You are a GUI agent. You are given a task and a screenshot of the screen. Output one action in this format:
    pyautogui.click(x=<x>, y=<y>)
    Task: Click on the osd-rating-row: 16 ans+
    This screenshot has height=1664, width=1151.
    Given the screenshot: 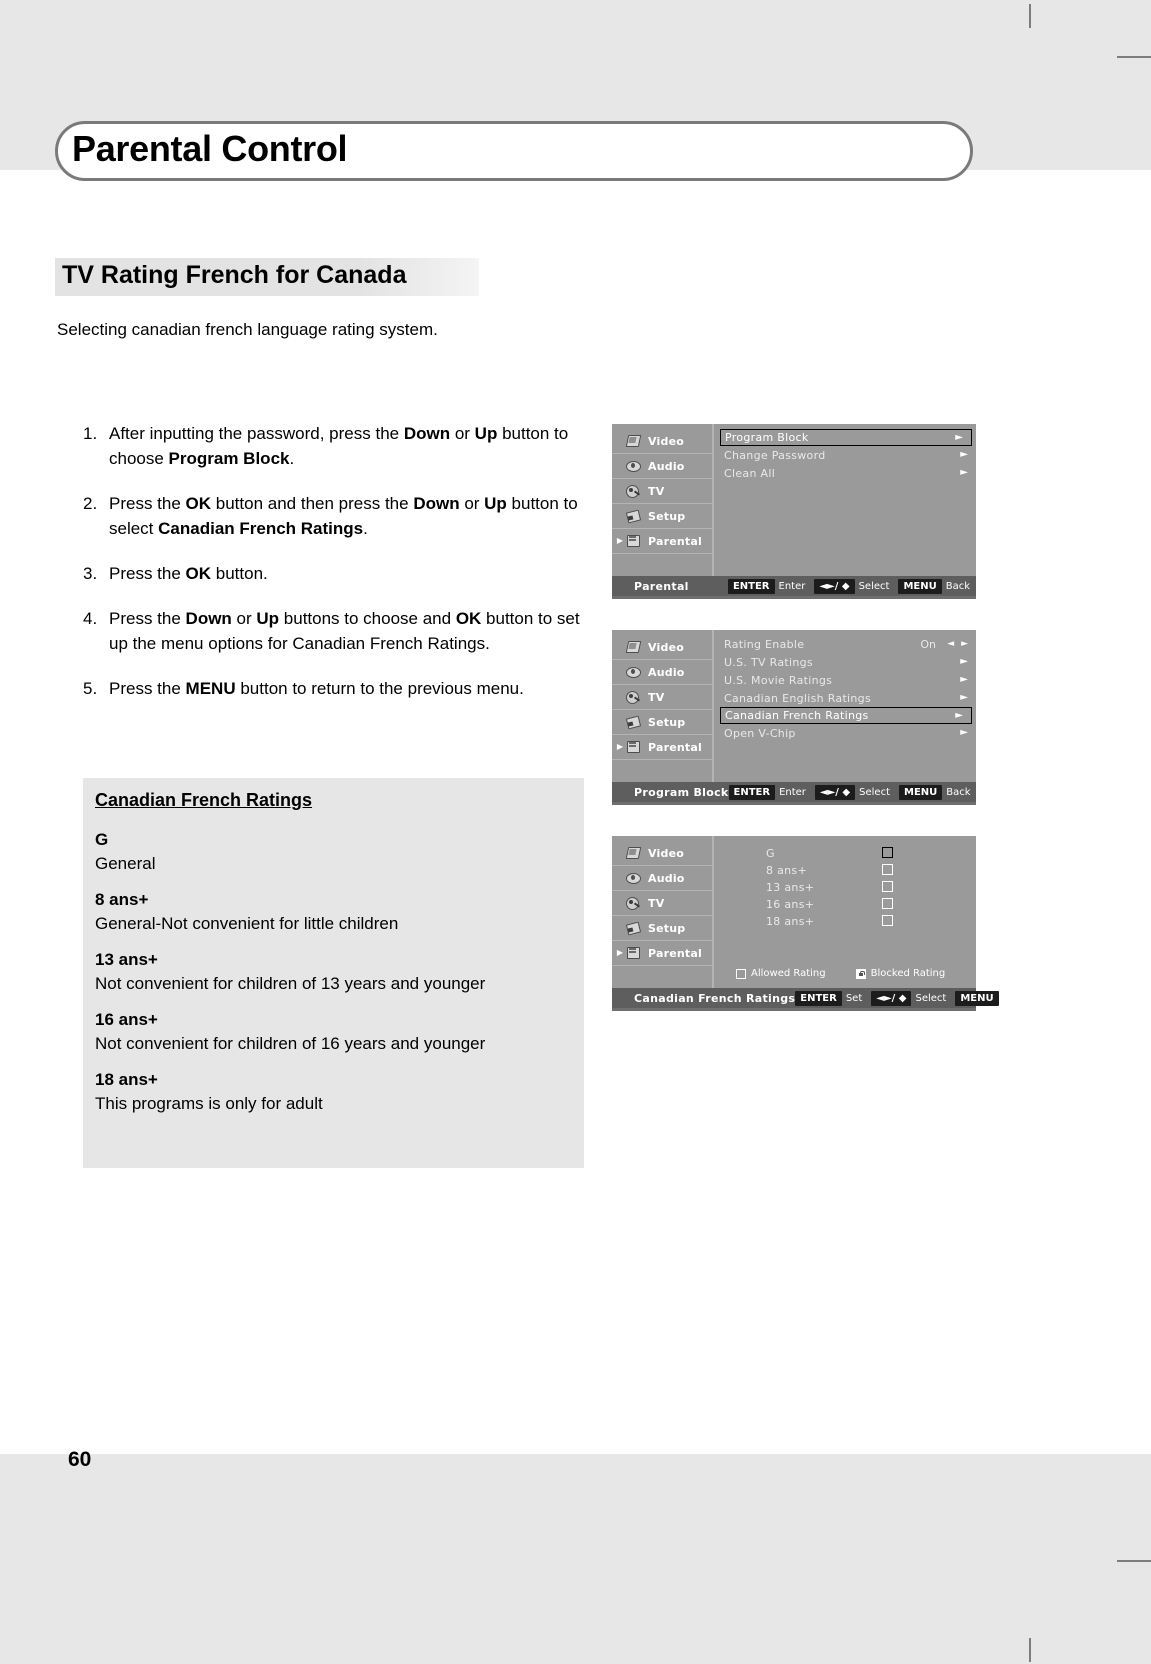 What is the action you would take?
    pyautogui.click(x=845, y=904)
    